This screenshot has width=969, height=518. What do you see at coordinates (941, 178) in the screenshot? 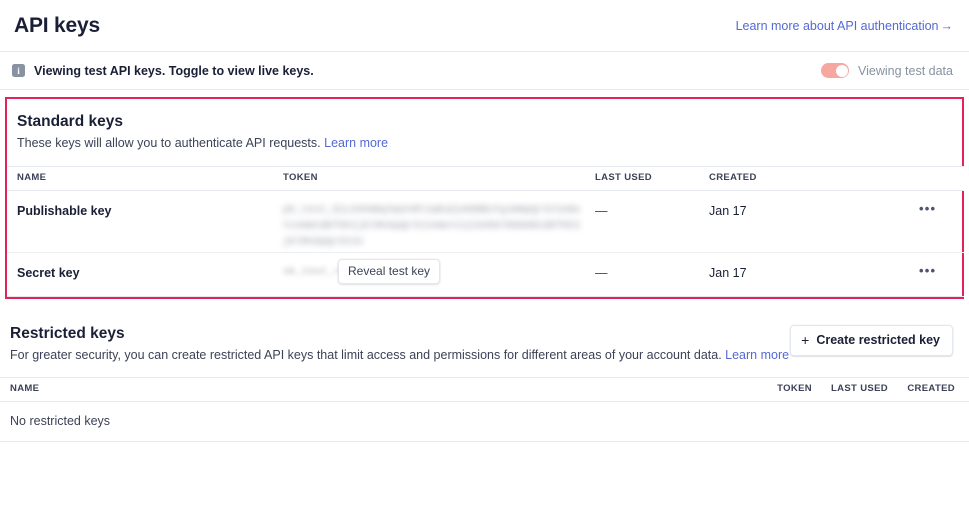
I see `column-header-actions` at bounding box center [941, 178].